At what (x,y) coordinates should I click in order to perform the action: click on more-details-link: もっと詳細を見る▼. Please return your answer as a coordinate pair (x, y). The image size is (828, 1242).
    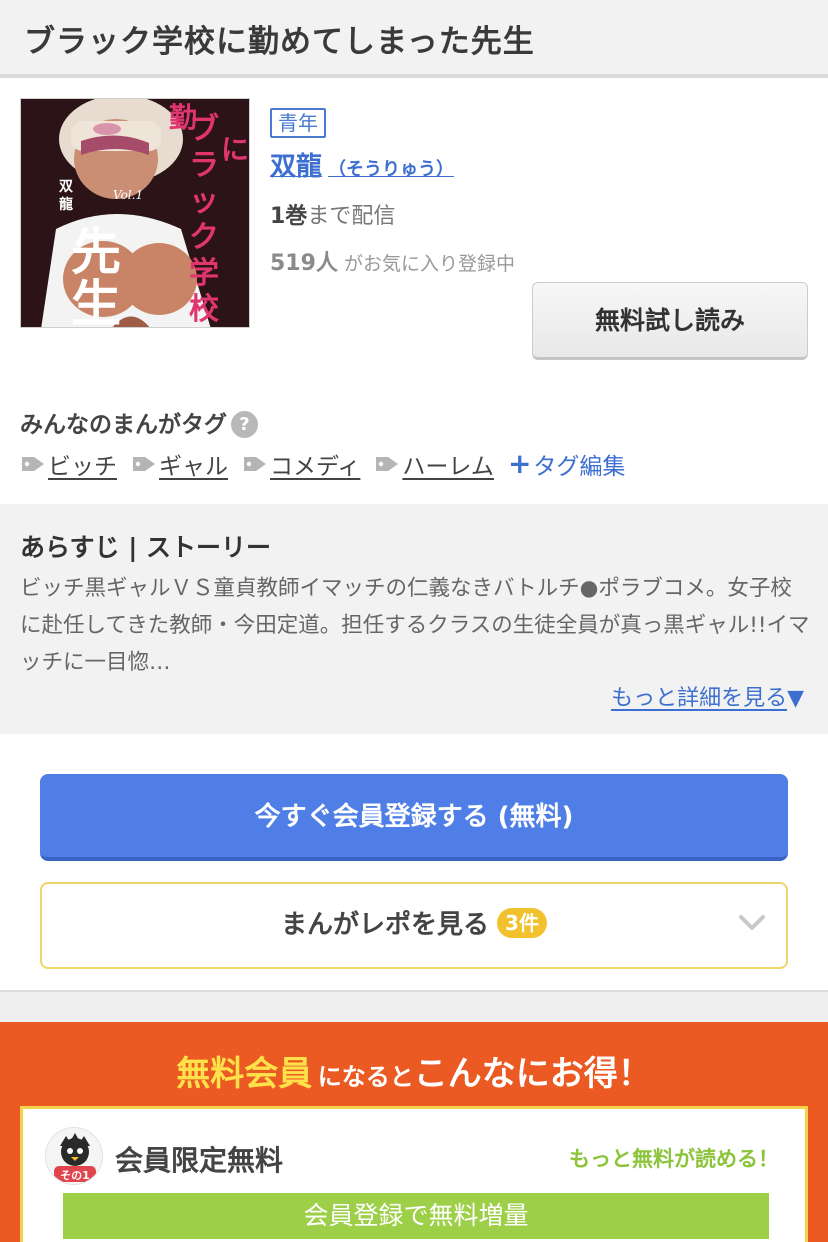
    Looking at the image, I should click on (707, 696).